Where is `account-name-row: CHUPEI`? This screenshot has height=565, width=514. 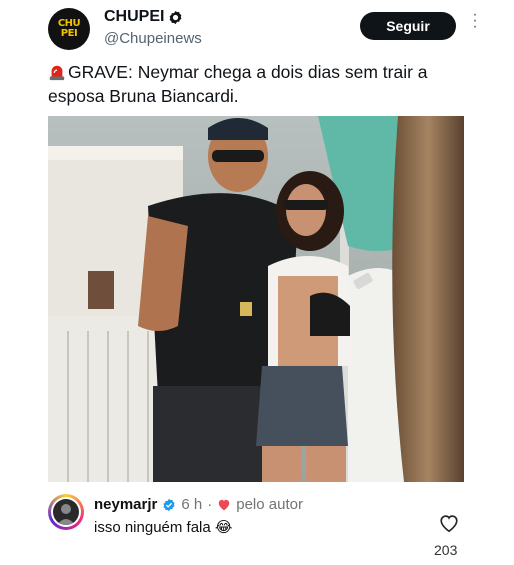 account-name-row: CHUPEI is located at coordinates (143, 17).